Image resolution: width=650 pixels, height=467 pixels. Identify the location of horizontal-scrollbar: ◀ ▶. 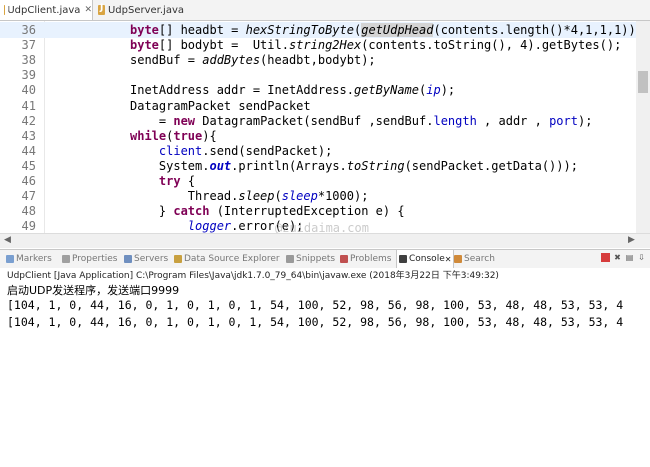
(325, 240).